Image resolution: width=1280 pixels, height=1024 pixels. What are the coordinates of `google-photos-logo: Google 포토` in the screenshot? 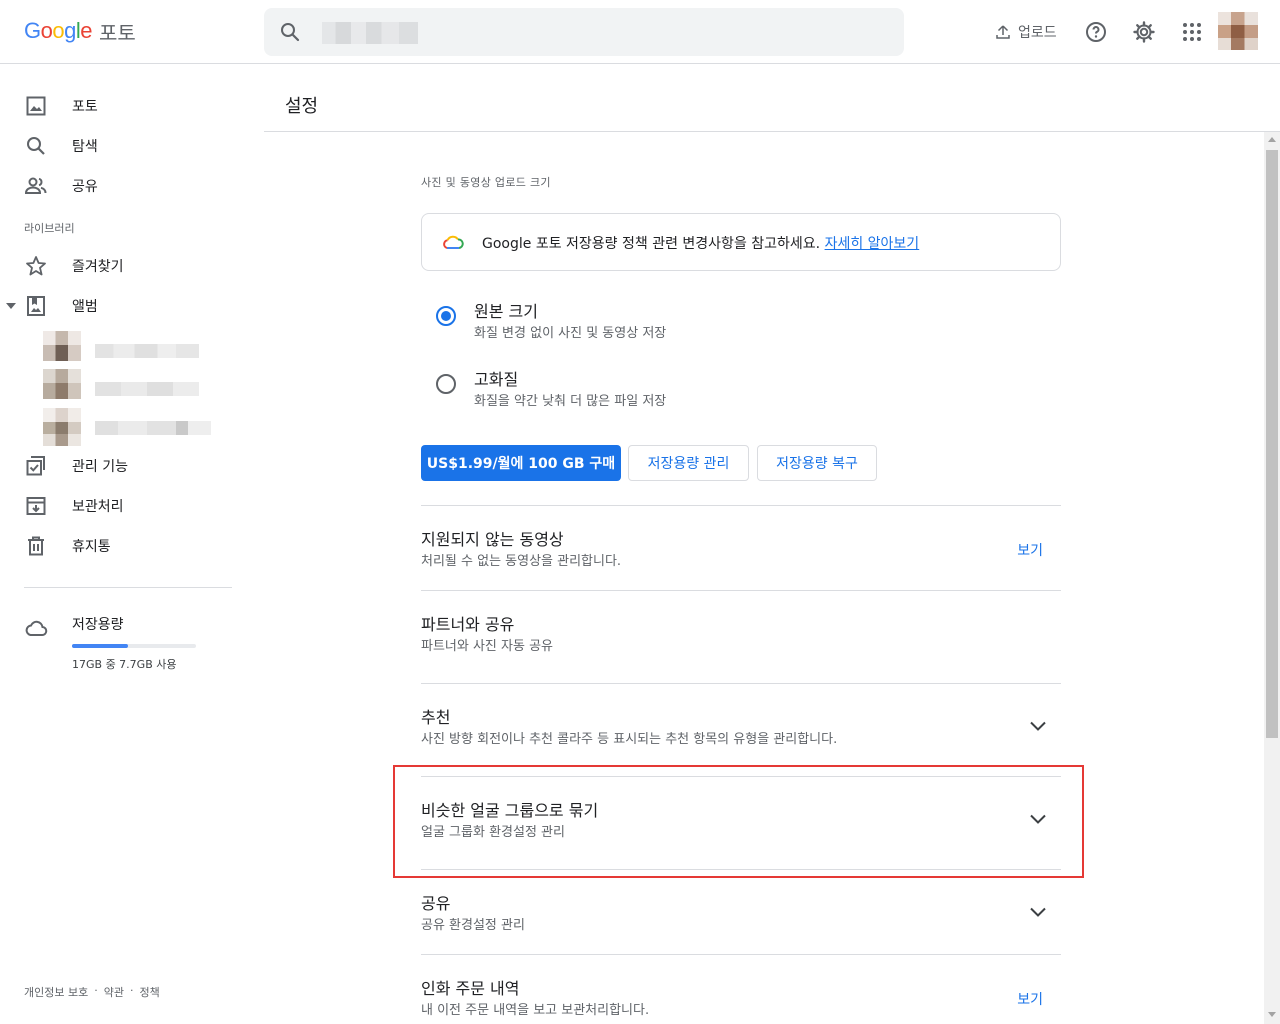 It's located at (80, 31).